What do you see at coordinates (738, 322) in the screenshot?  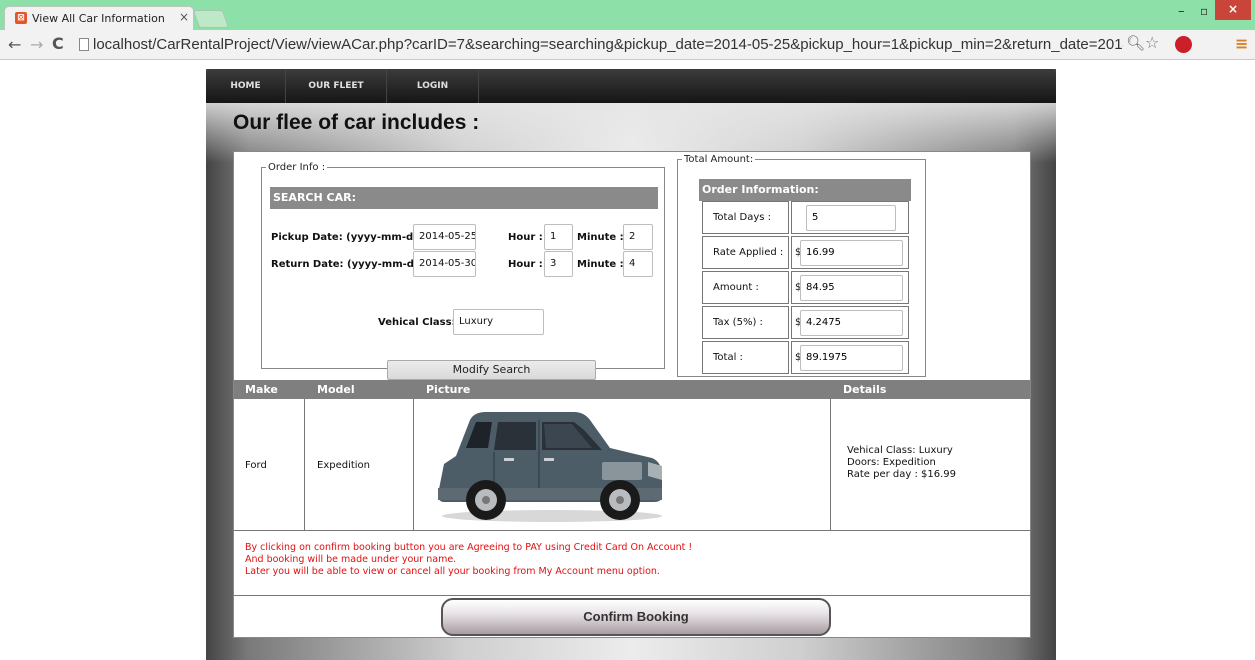 I see `tax-label: Tax (5%) :` at bounding box center [738, 322].